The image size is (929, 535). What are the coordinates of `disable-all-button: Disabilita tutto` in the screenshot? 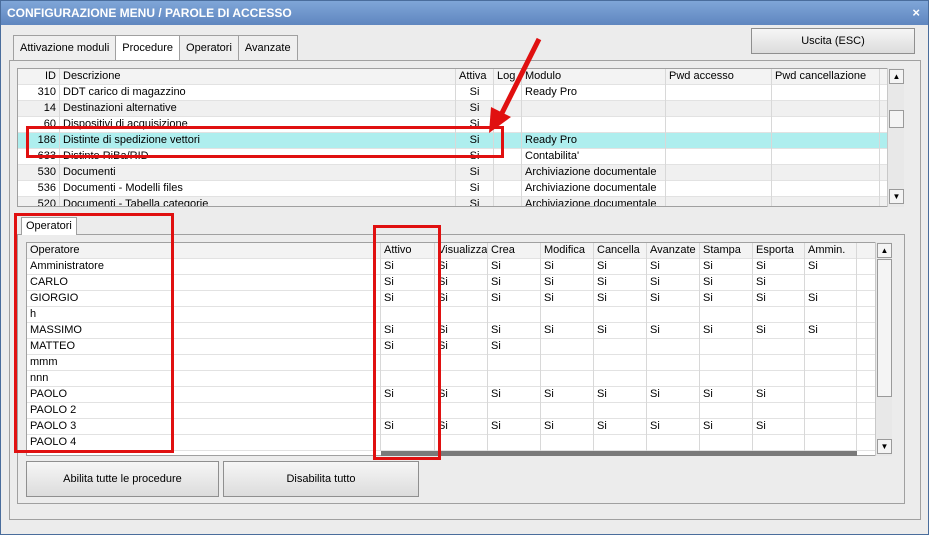 It's located at (321, 479).